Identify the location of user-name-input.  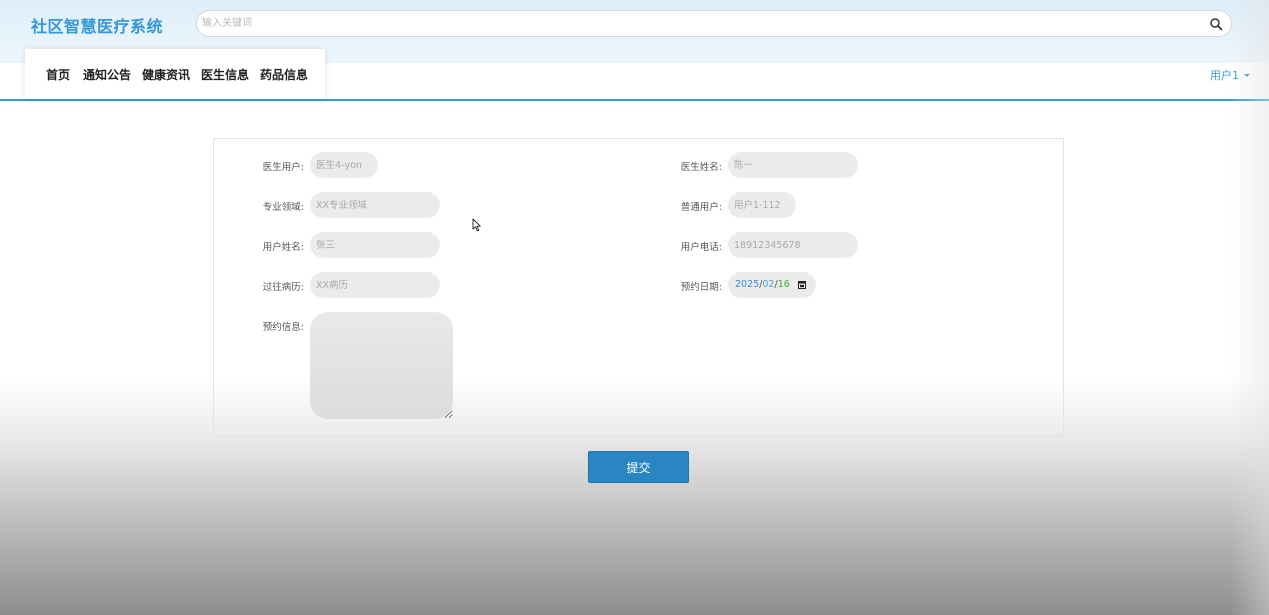
(375, 245).